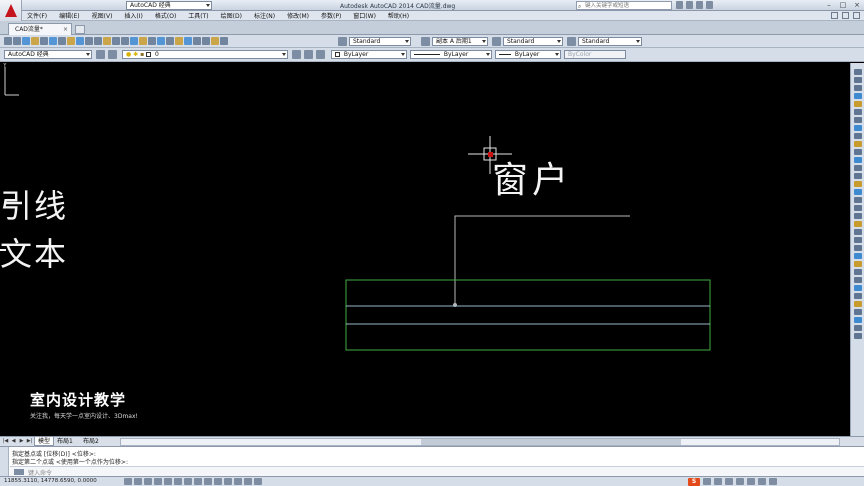  What do you see at coordinates (843, 5) in the screenshot?
I see `maximize-icon: □` at bounding box center [843, 5].